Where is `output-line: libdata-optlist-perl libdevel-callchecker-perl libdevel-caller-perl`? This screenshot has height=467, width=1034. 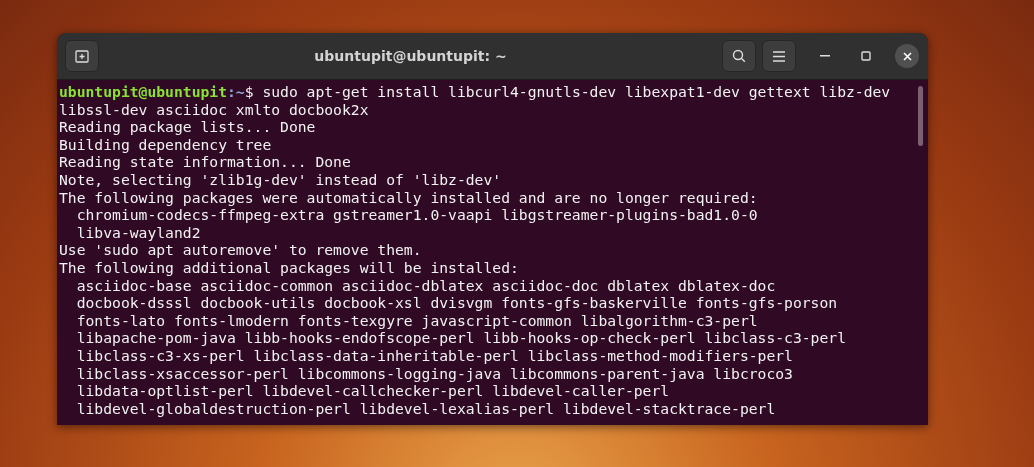
output-line: libdata-optlist-perl libdevel-callchecker-perl libdevel-caller-perl is located at coordinates (373, 391).